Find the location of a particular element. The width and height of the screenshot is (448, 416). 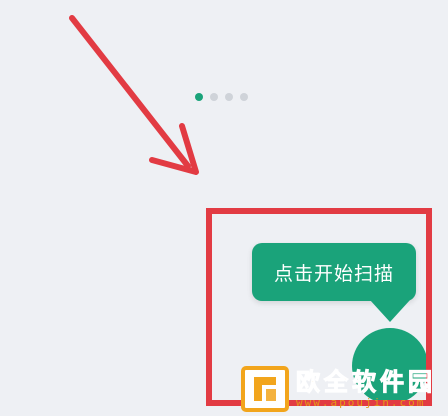

site-watermark: 欧全软件园 www.apoujin.com is located at coordinates (344, 389).